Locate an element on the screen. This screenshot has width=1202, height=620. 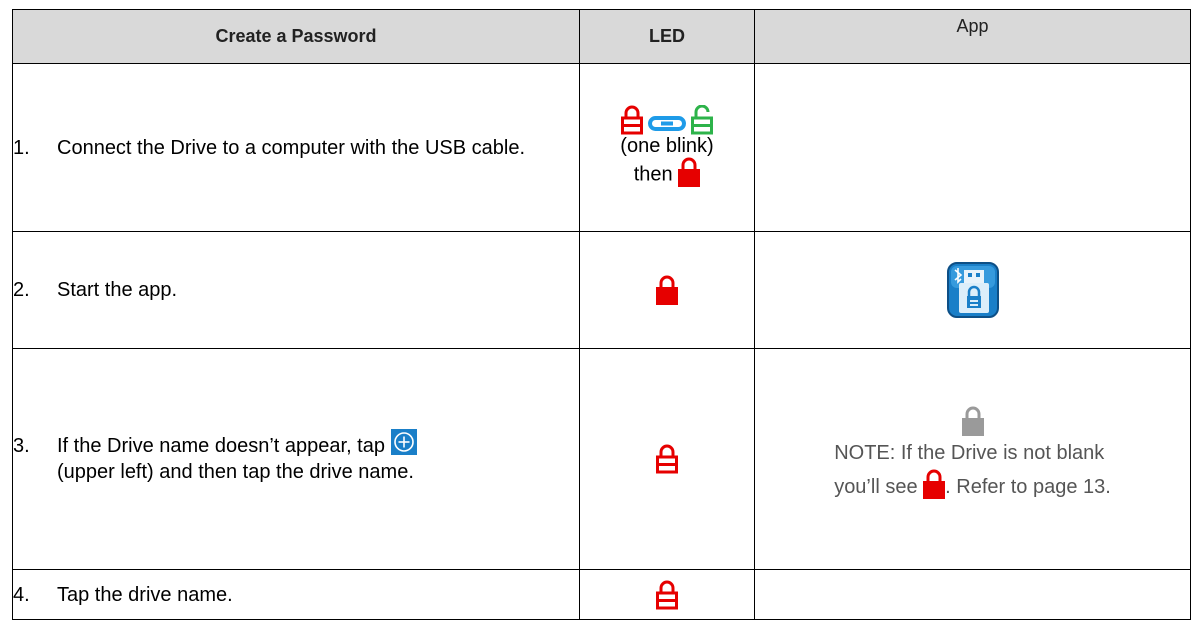
header-row: Create a Password LED App is located at coordinates (601, 36).